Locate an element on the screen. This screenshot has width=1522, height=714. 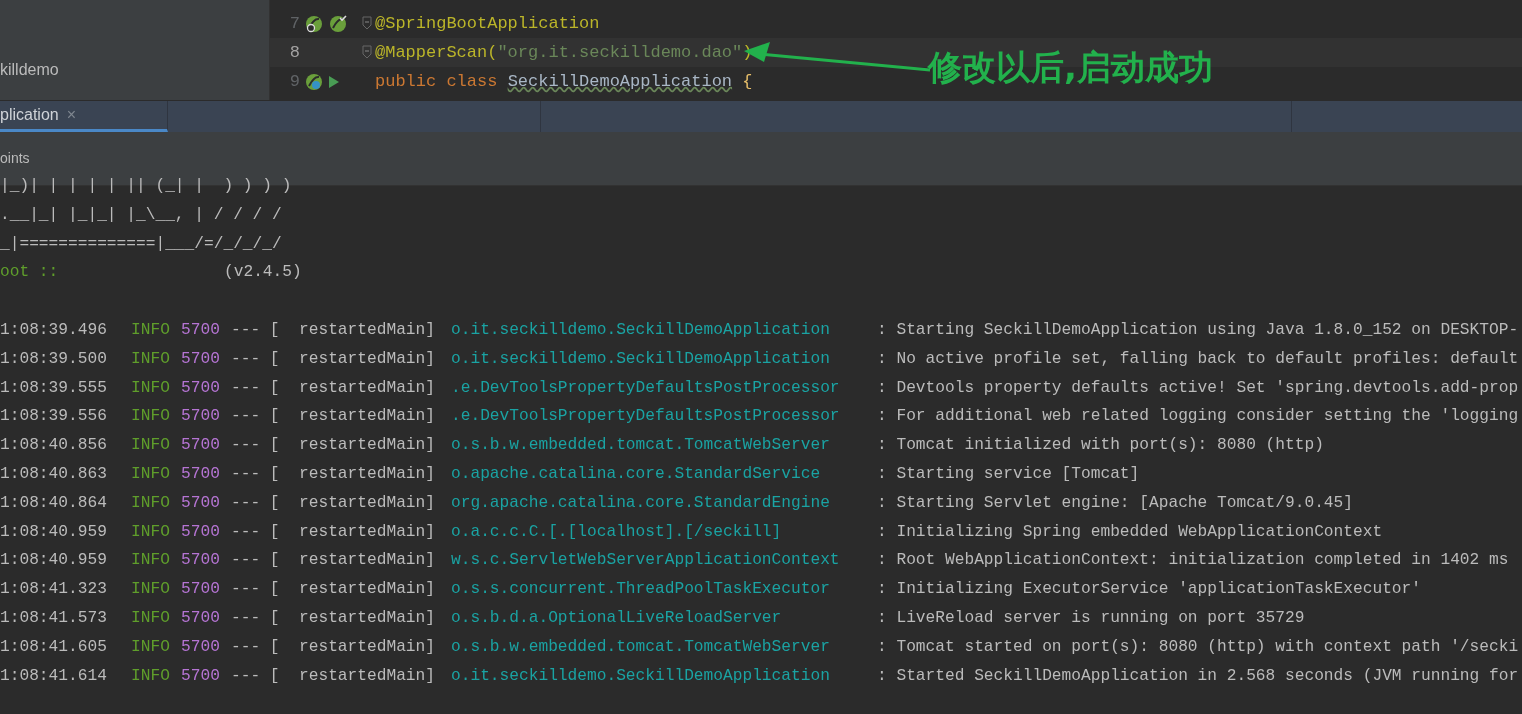
log-time: 1:08:41.573 is located at coordinates (54, 618).